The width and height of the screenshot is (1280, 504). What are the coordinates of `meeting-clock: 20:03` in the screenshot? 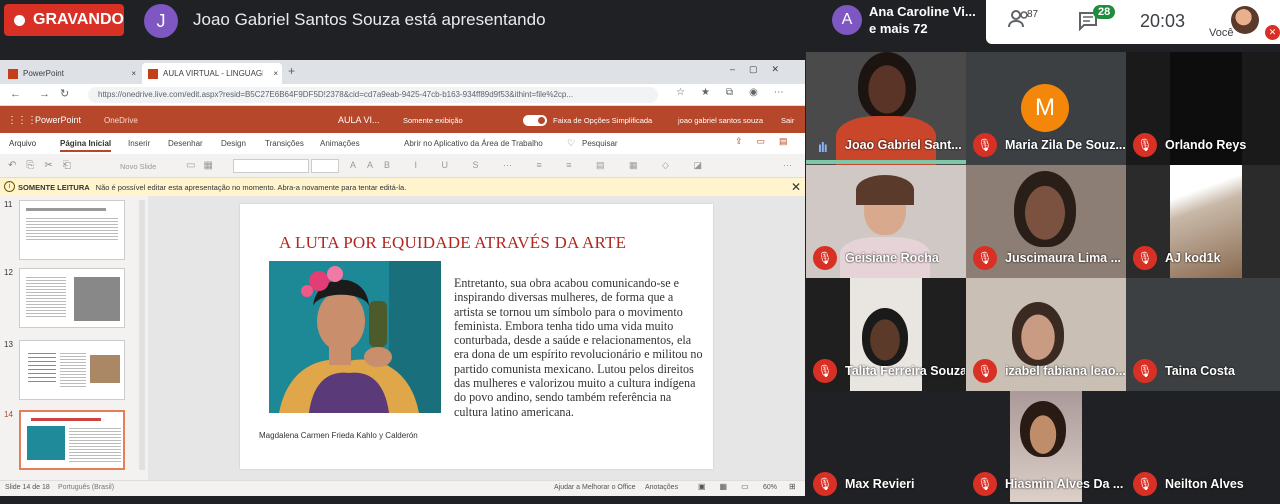 It's located at (1163, 21).